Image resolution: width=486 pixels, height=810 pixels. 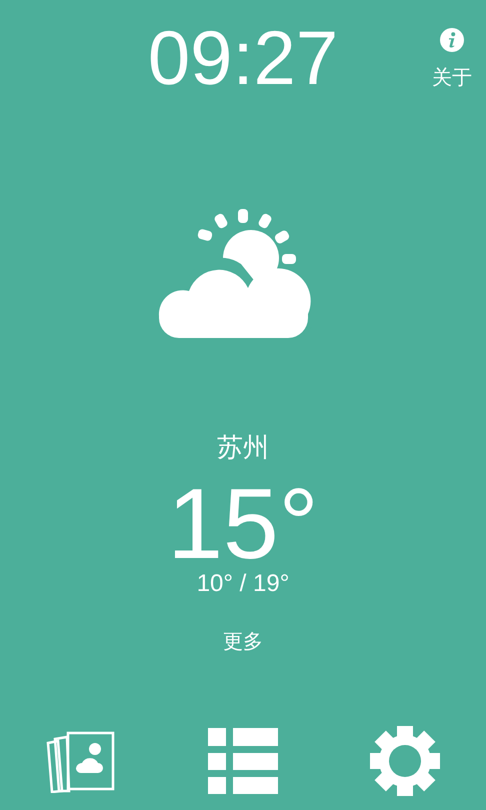 I want to click on info-icon, so click(x=452, y=40).